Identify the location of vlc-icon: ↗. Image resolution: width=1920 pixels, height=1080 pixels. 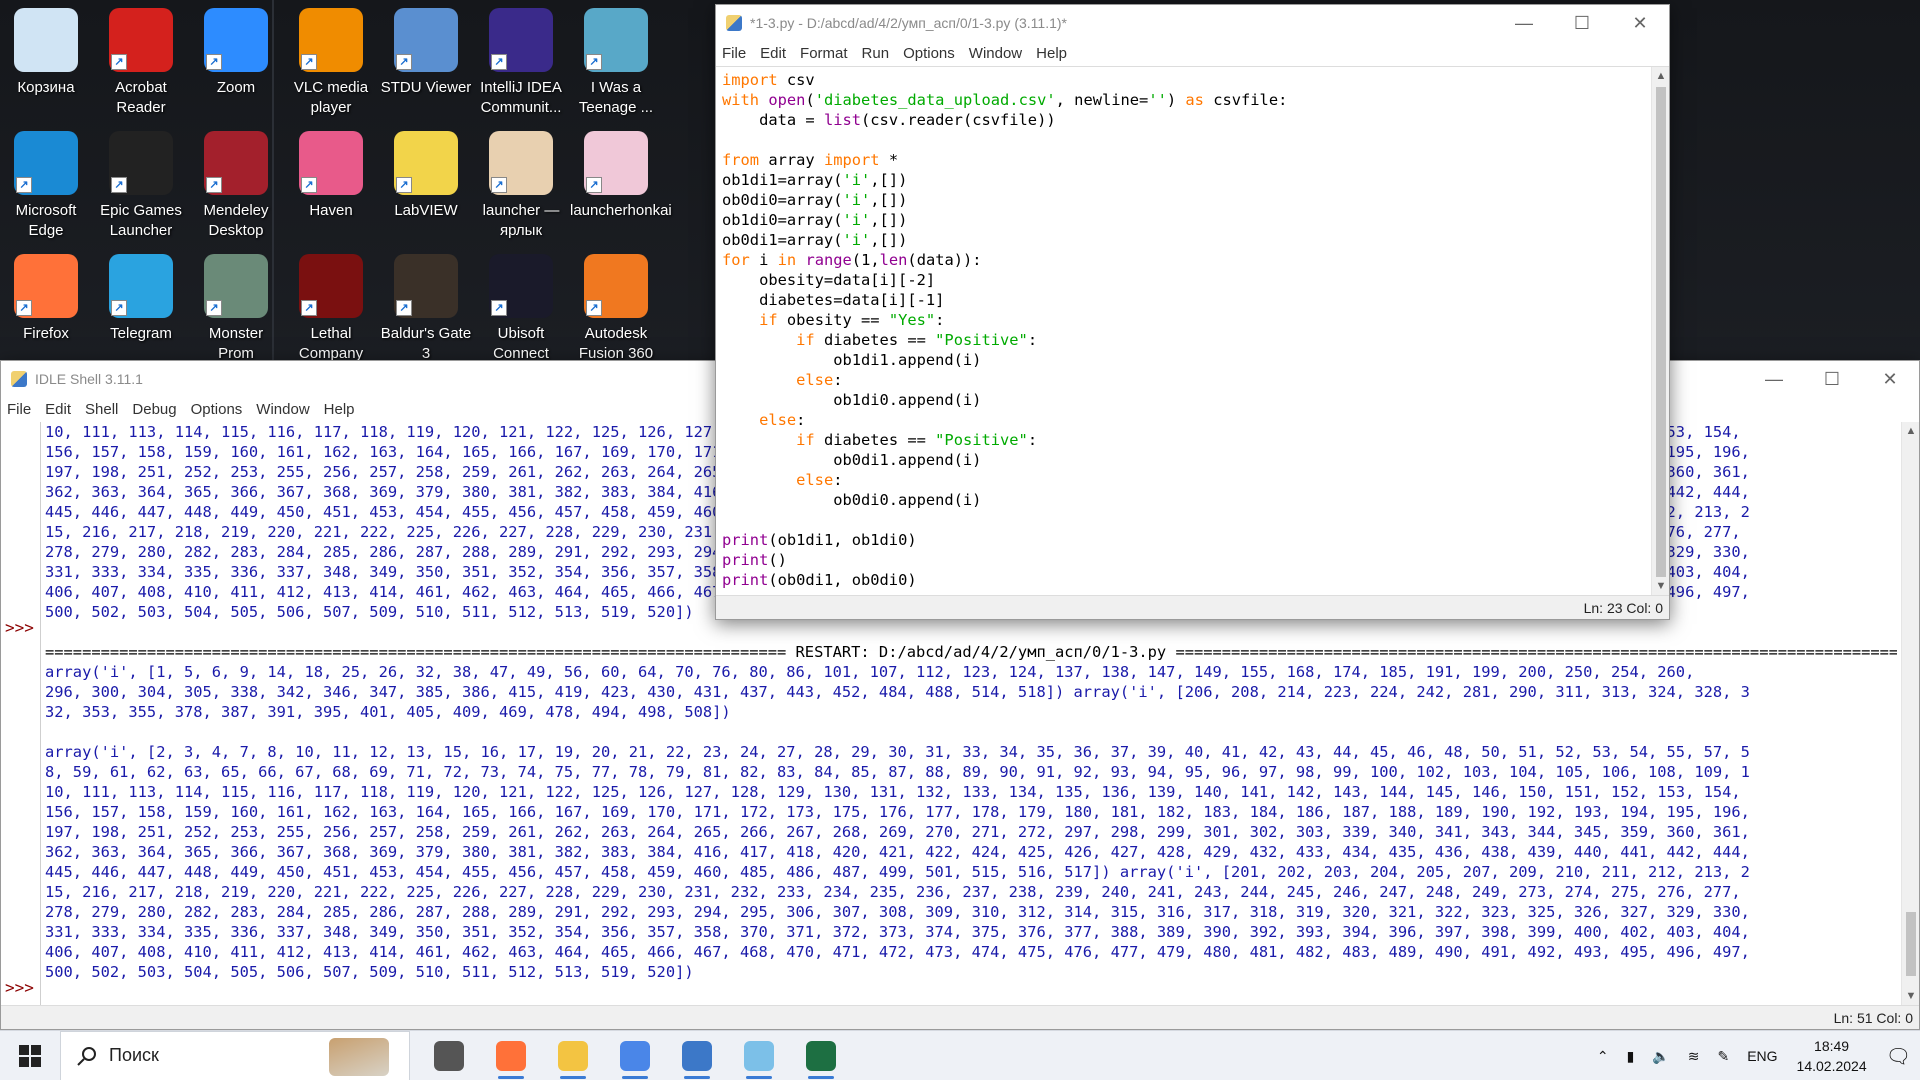
(331, 40).